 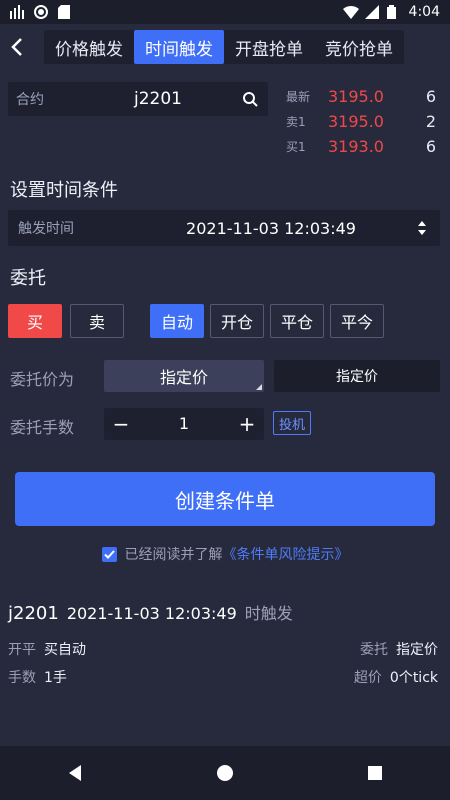 I want to click on risk-notice-link: 《条件单风险提示》, so click(x=286, y=554).